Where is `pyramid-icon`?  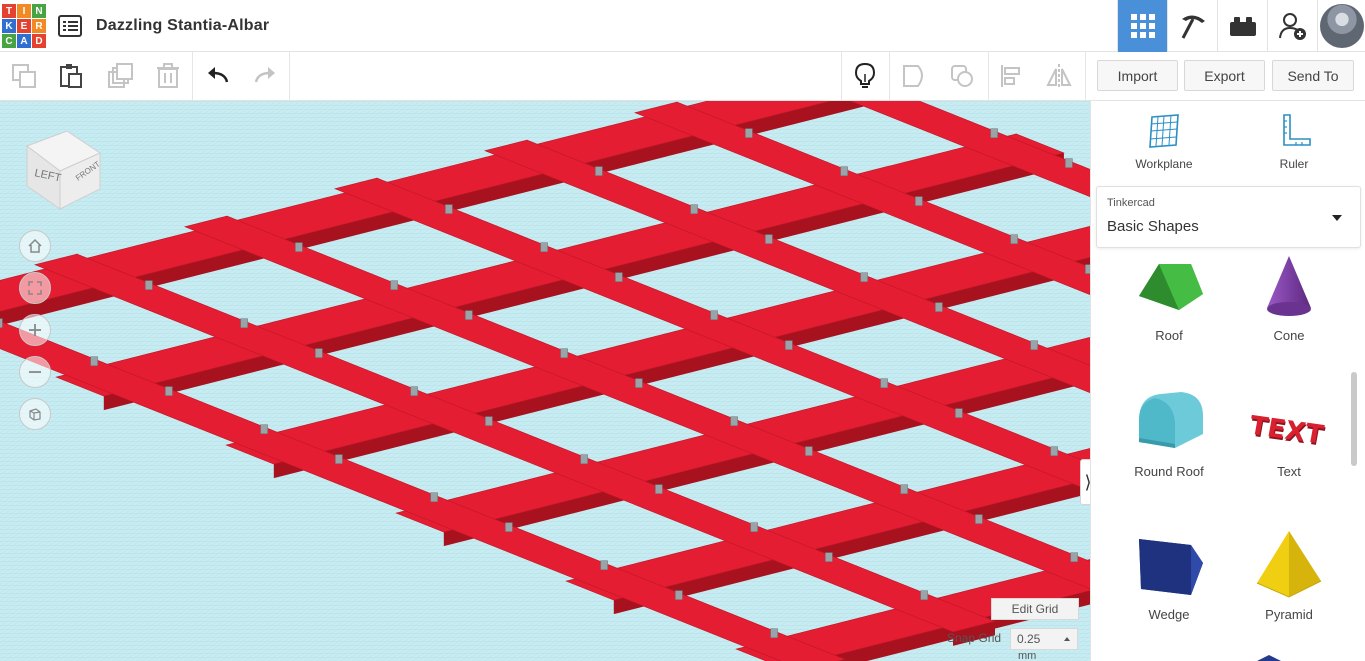
pyramid-icon is located at coordinates (1289, 564).